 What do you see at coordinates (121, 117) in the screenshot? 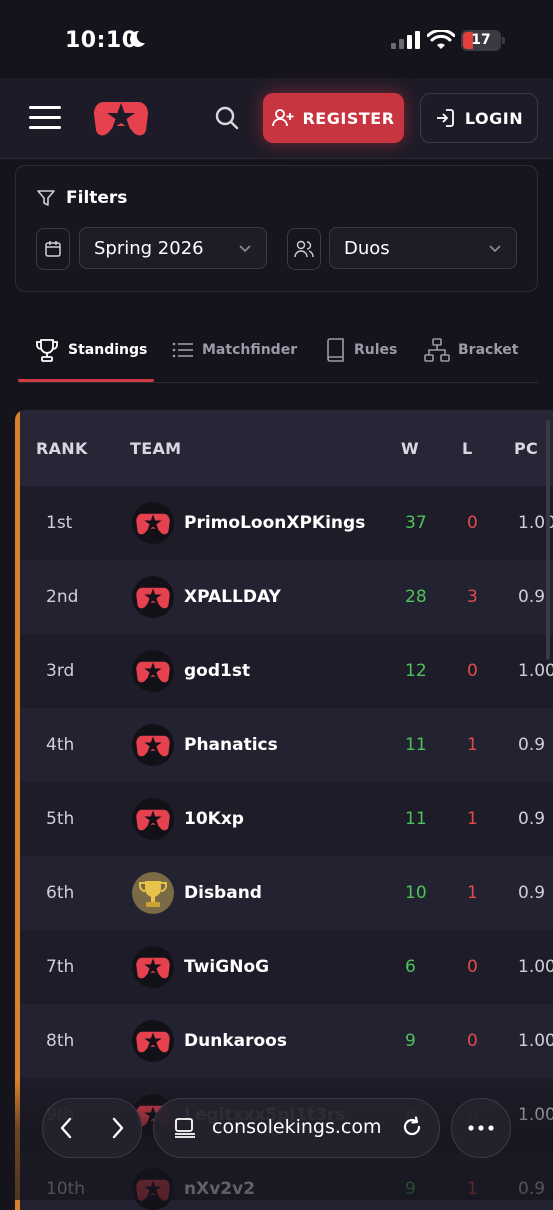
I see `consolekings-logo` at bounding box center [121, 117].